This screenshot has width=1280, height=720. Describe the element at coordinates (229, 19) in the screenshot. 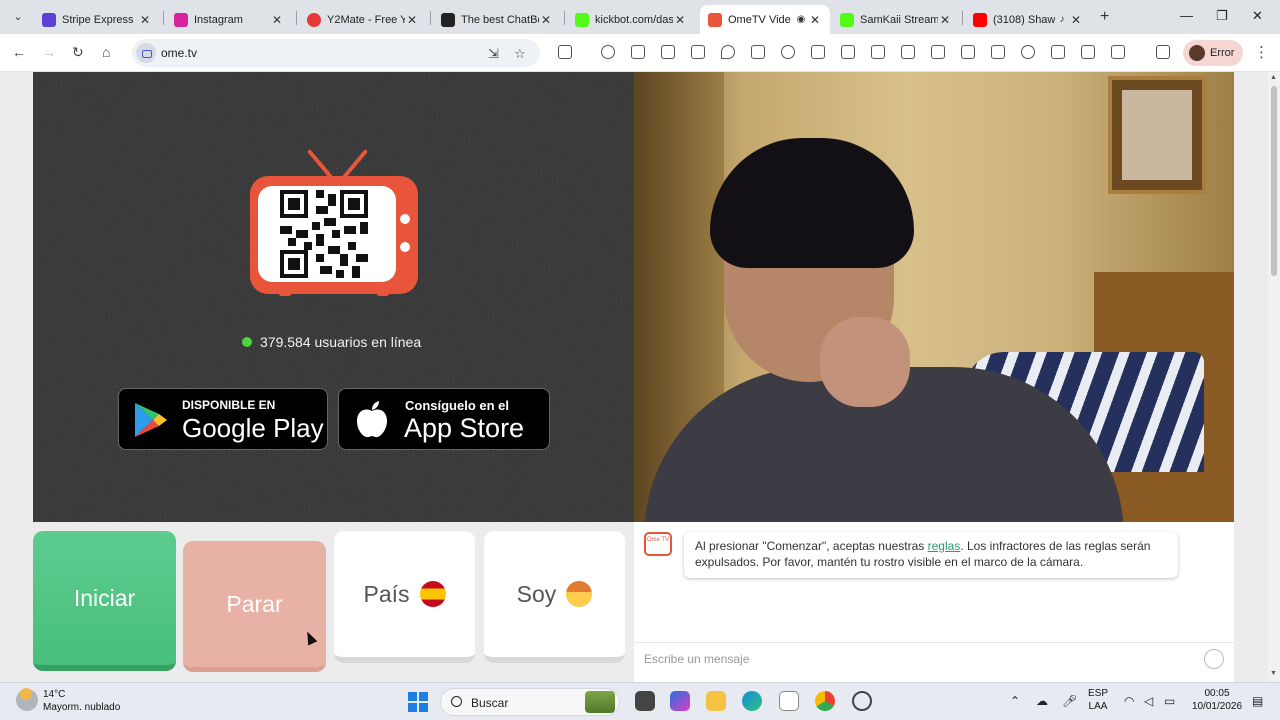

I see `tab-instagram: Instagram ✕` at that location.